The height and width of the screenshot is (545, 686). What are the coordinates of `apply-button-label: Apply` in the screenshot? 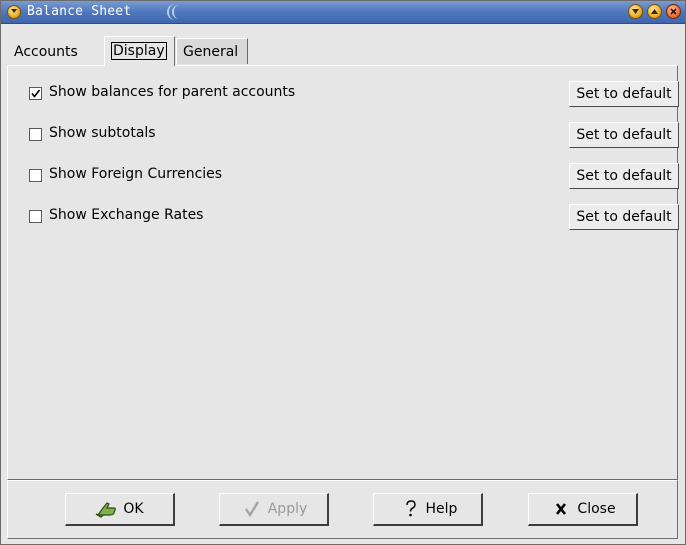 It's located at (287, 509).